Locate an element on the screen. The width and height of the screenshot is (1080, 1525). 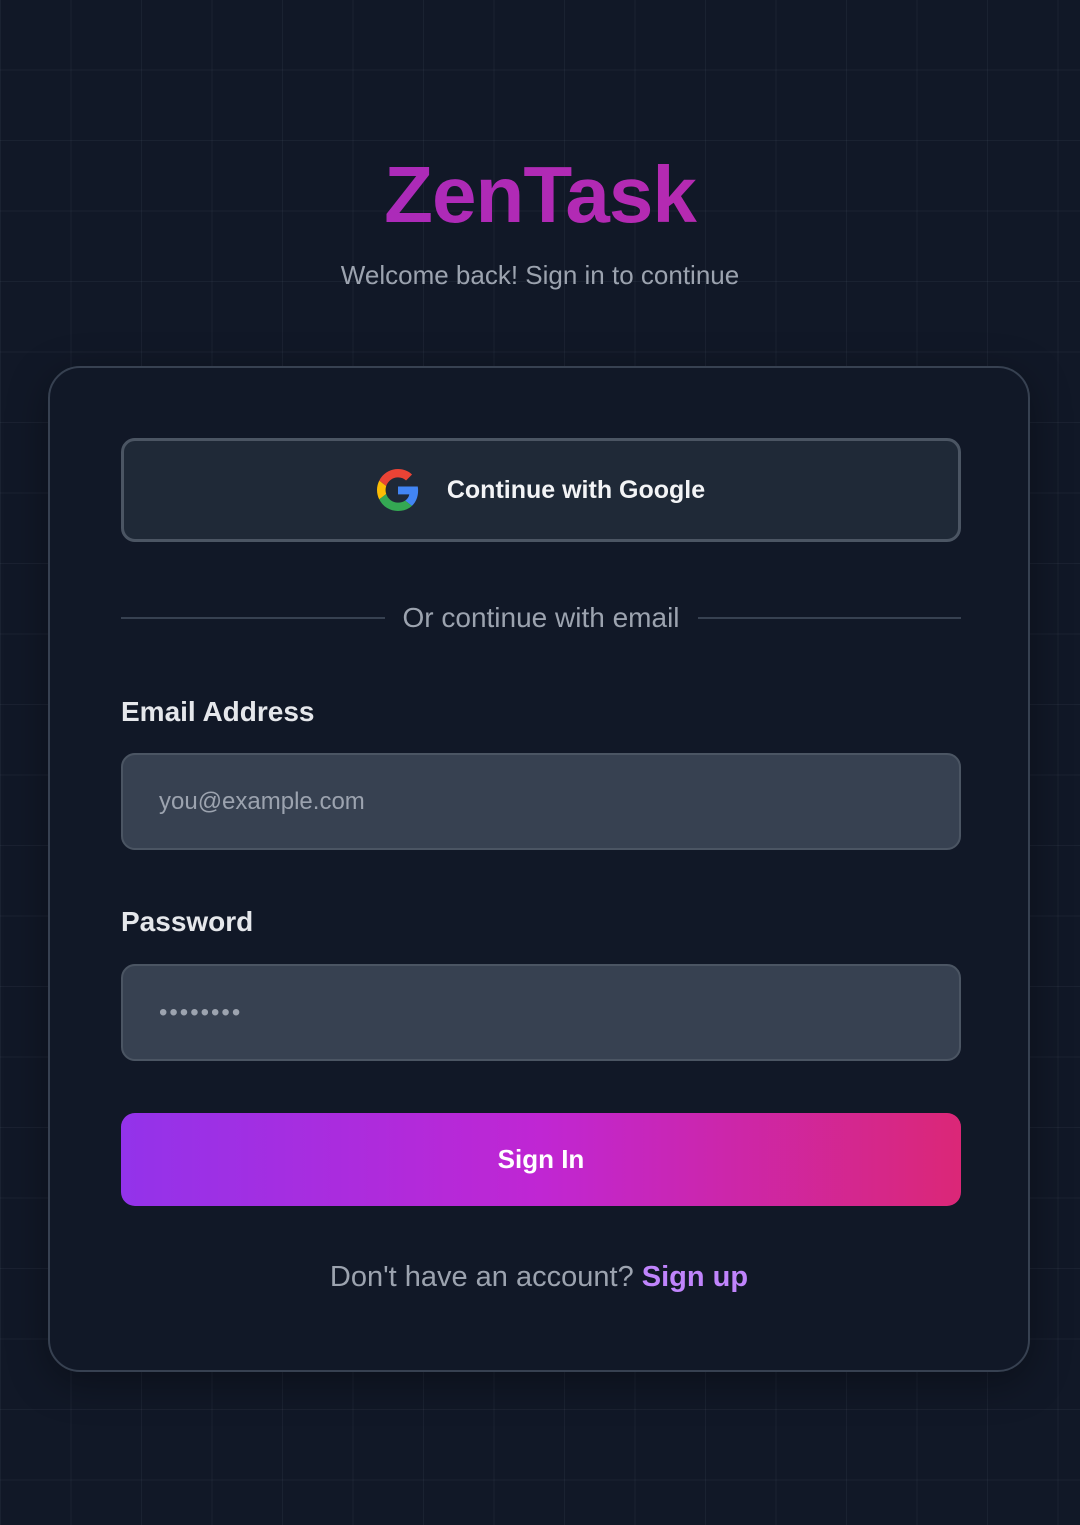
google-signin-button: Continue with Google is located at coordinates (541, 490).